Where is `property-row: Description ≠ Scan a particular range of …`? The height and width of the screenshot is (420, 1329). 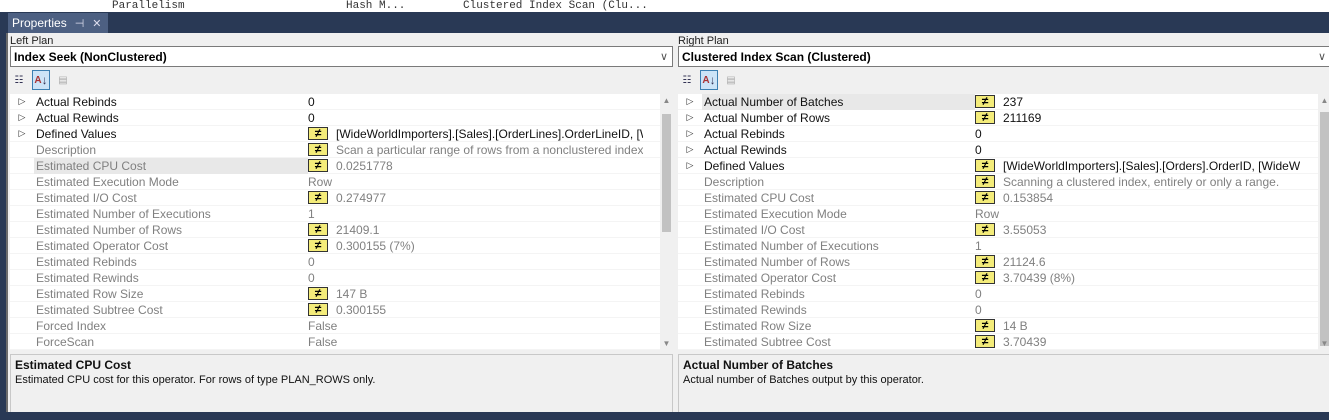
property-row: Description ≠ Scan a particular range of … is located at coordinates (341, 150).